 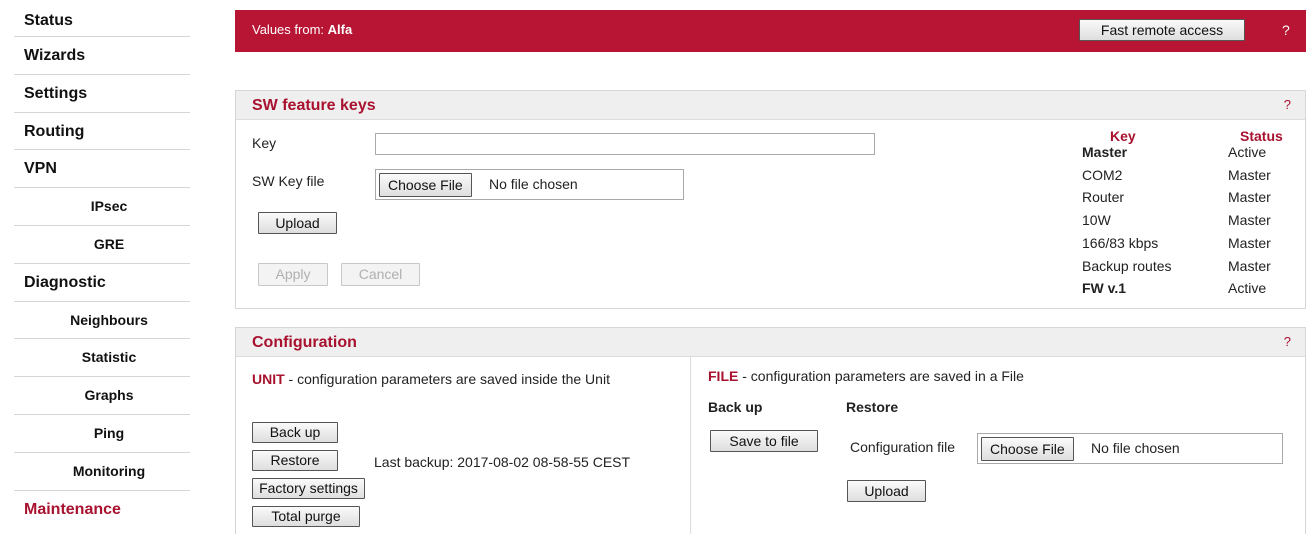 I want to click on unit-name: Alfa, so click(x=340, y=29).